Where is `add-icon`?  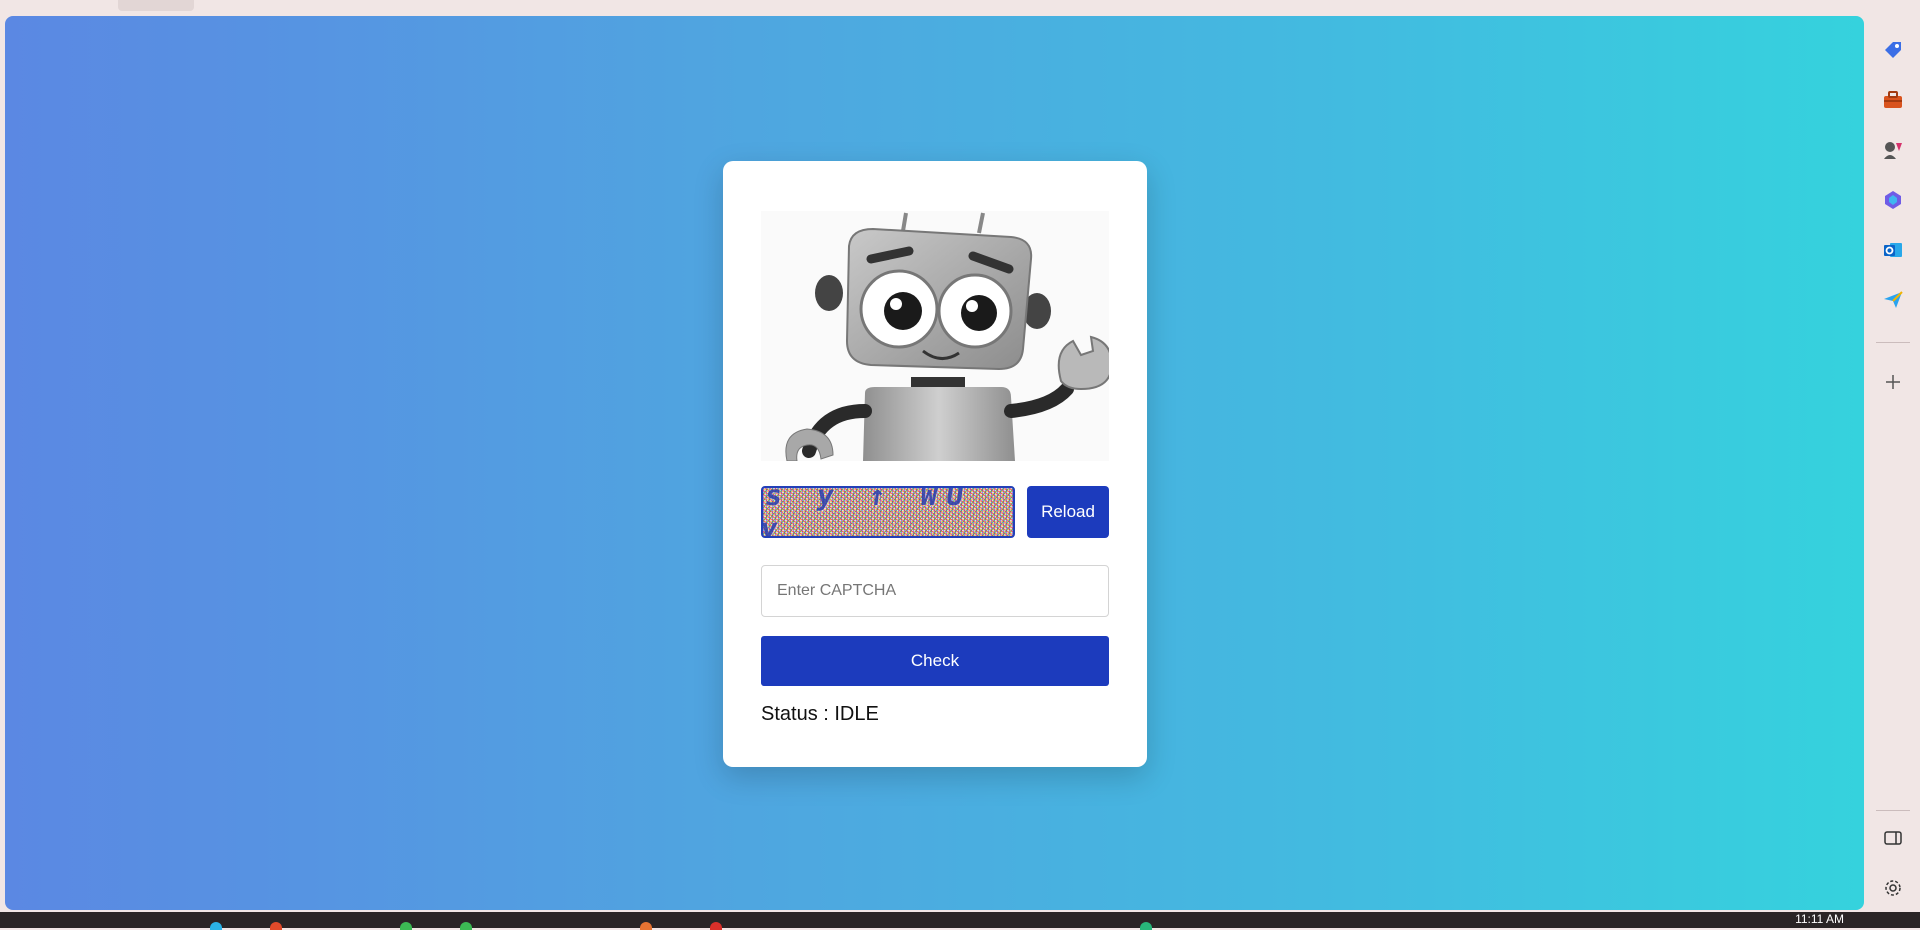 add-icon is located at coordinates (1893, 382).